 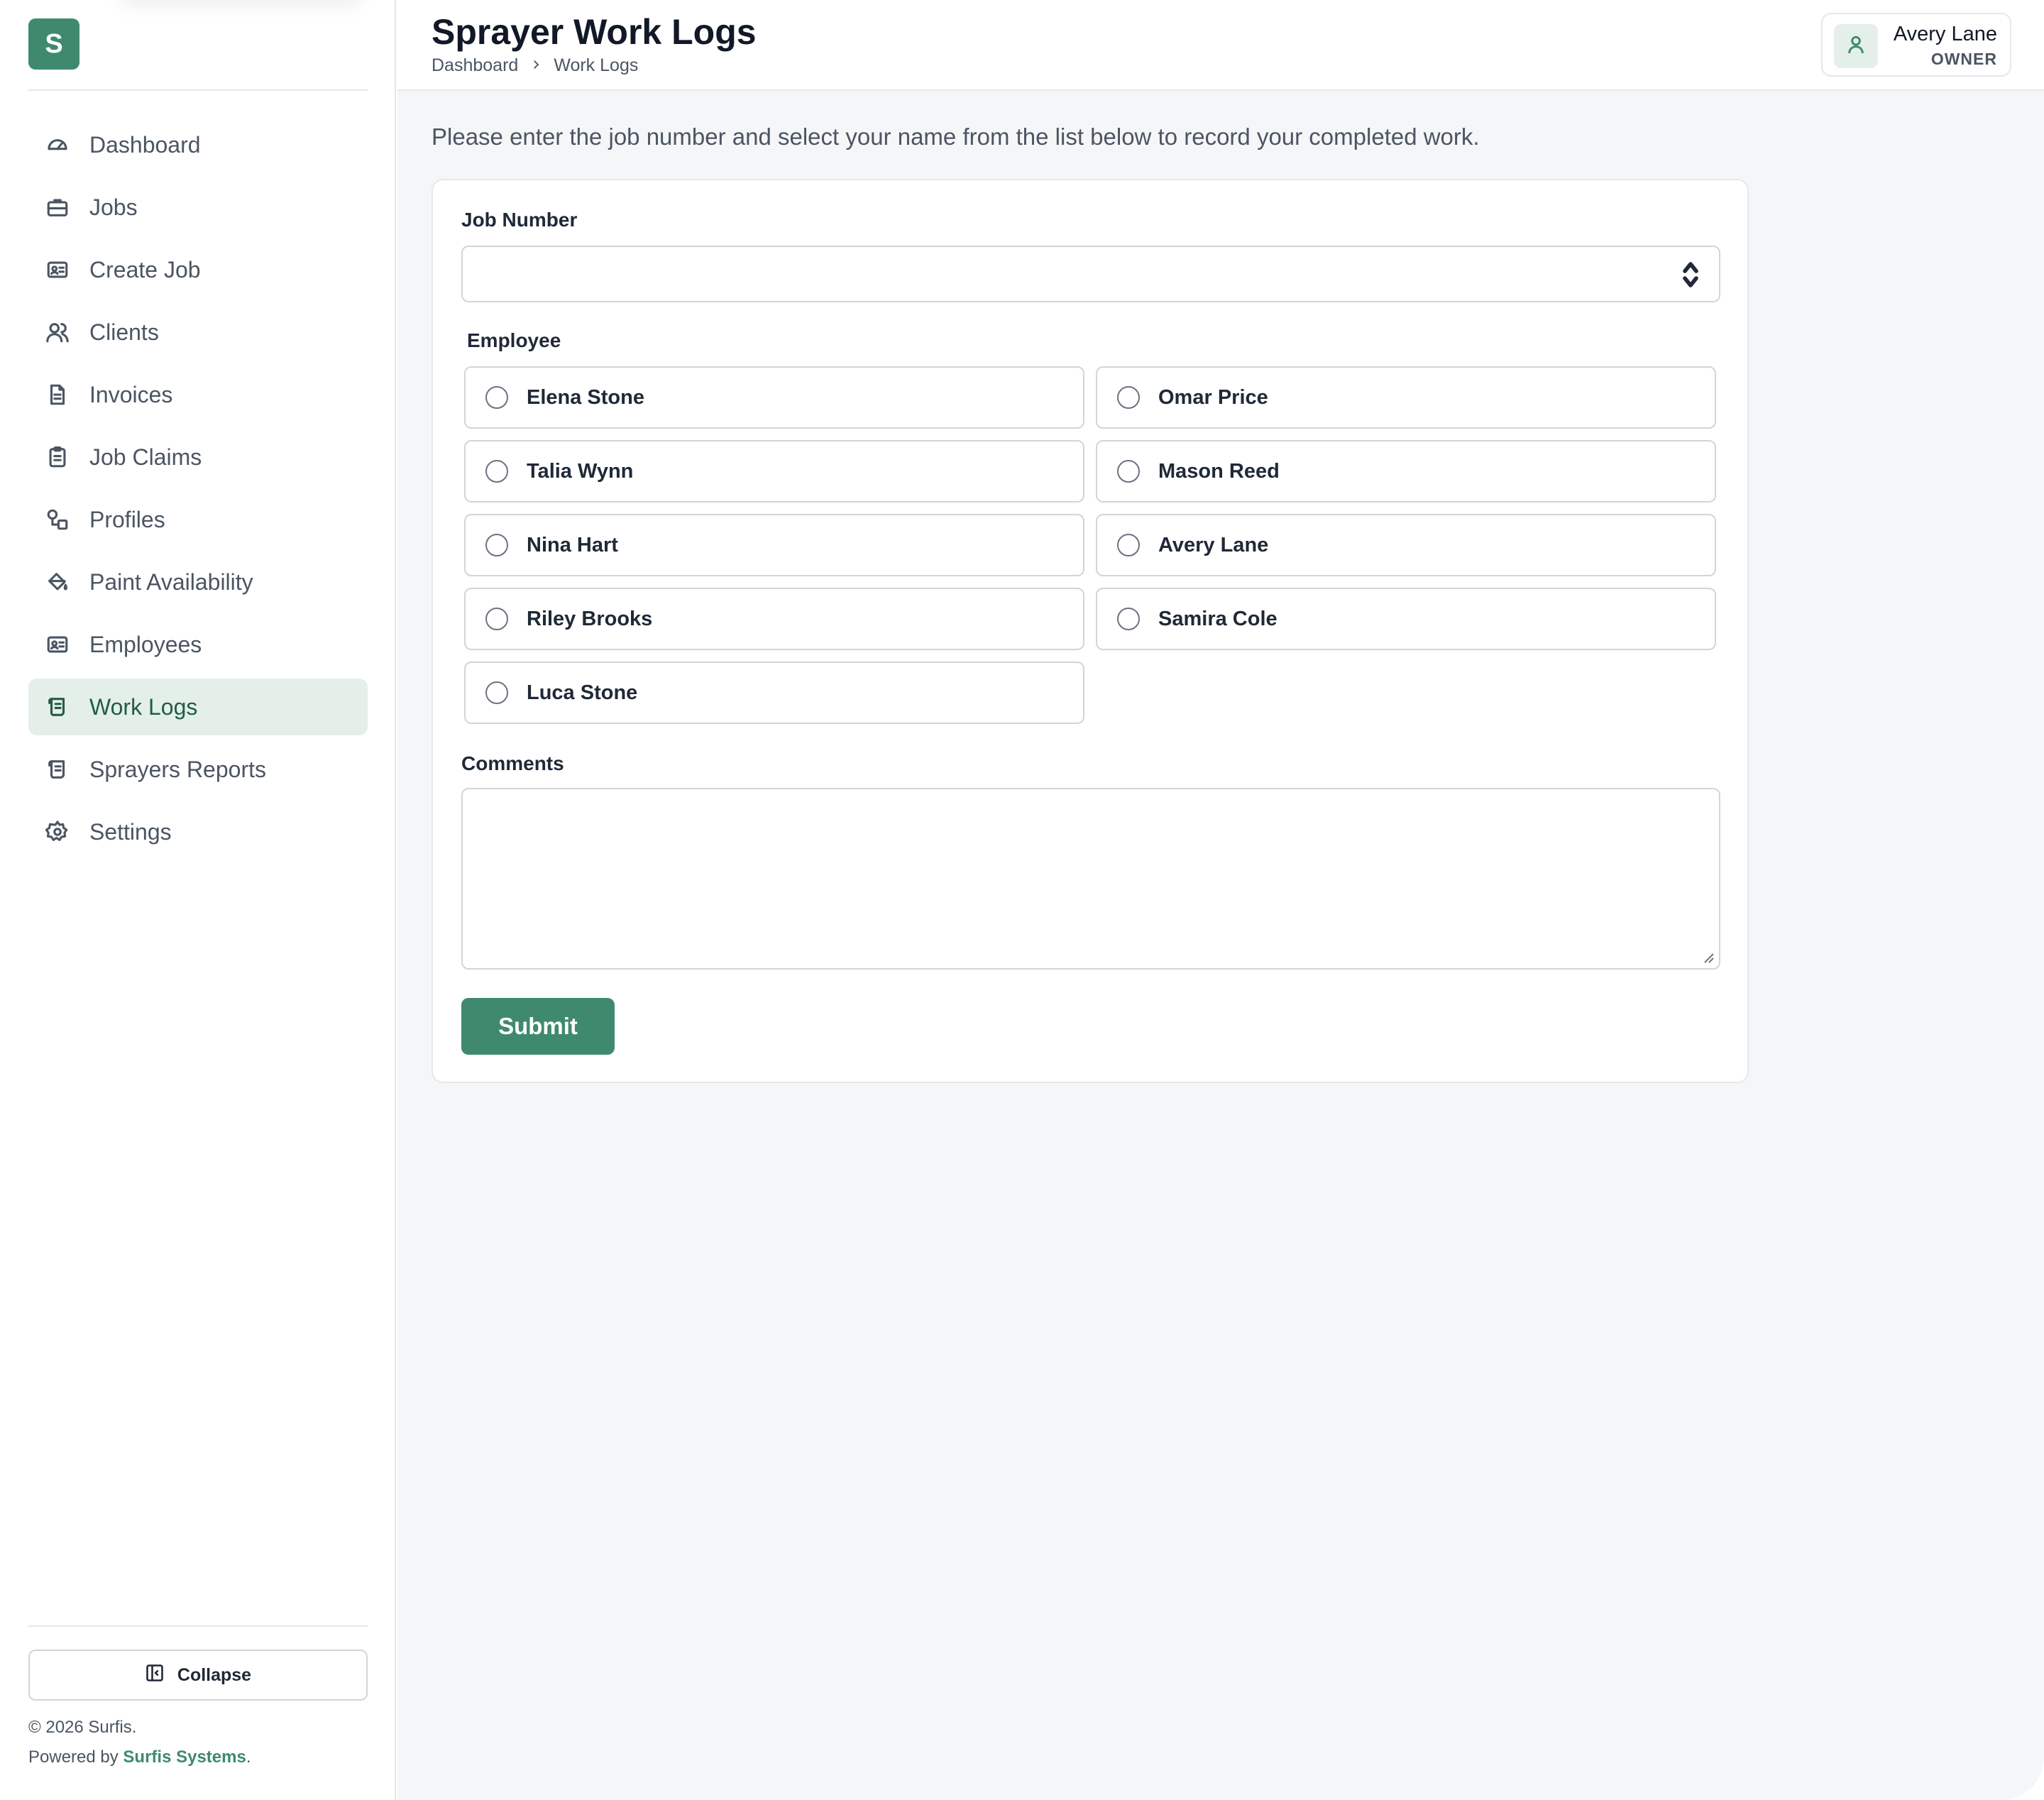 I want to click on employee-name: Talia Wynn, so click(x=580, y=471).